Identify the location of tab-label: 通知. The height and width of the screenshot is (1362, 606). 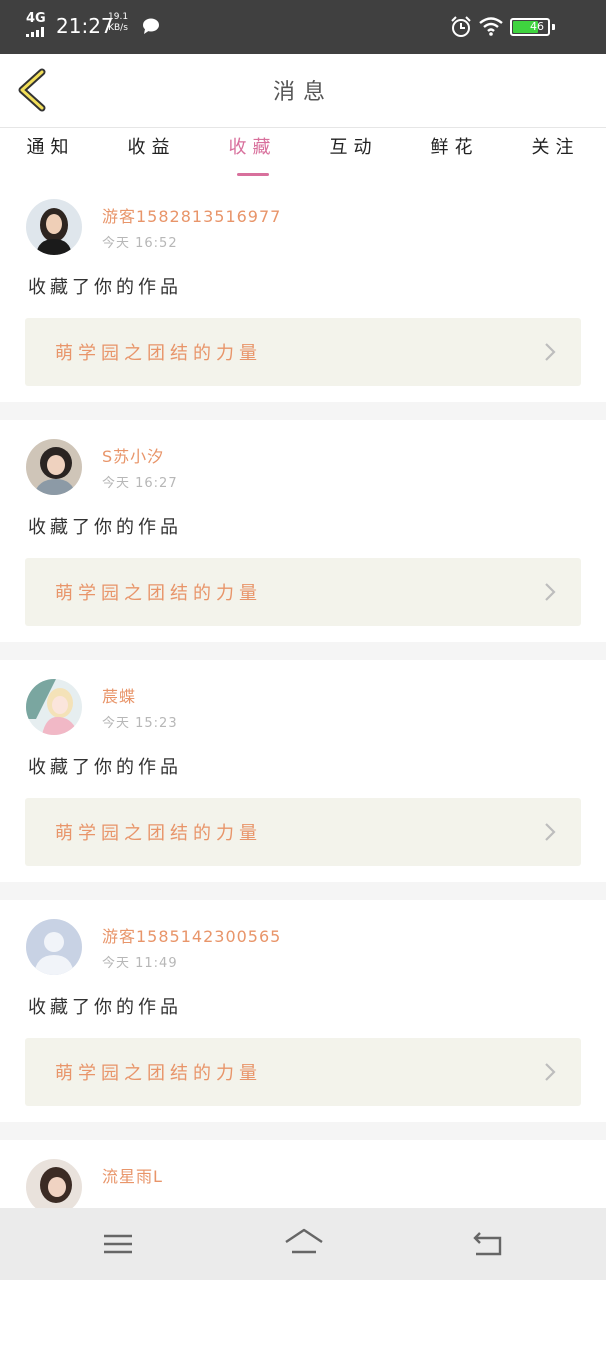
(50, 147).